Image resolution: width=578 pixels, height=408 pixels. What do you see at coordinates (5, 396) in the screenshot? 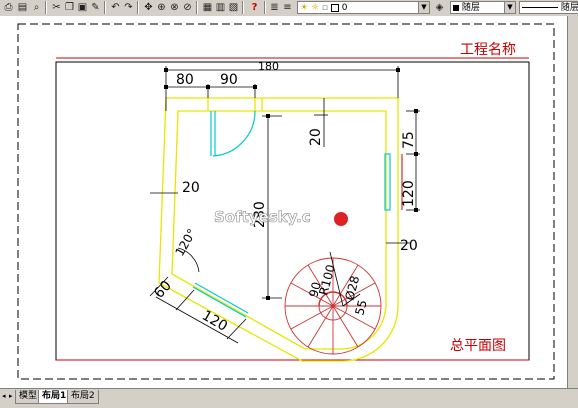
I see `tab-first-icon: ◂` at bounding box center [5, 396].